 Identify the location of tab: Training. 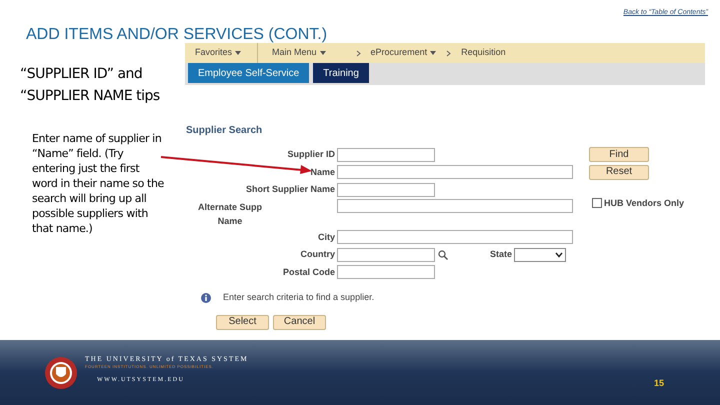
(341, 73).